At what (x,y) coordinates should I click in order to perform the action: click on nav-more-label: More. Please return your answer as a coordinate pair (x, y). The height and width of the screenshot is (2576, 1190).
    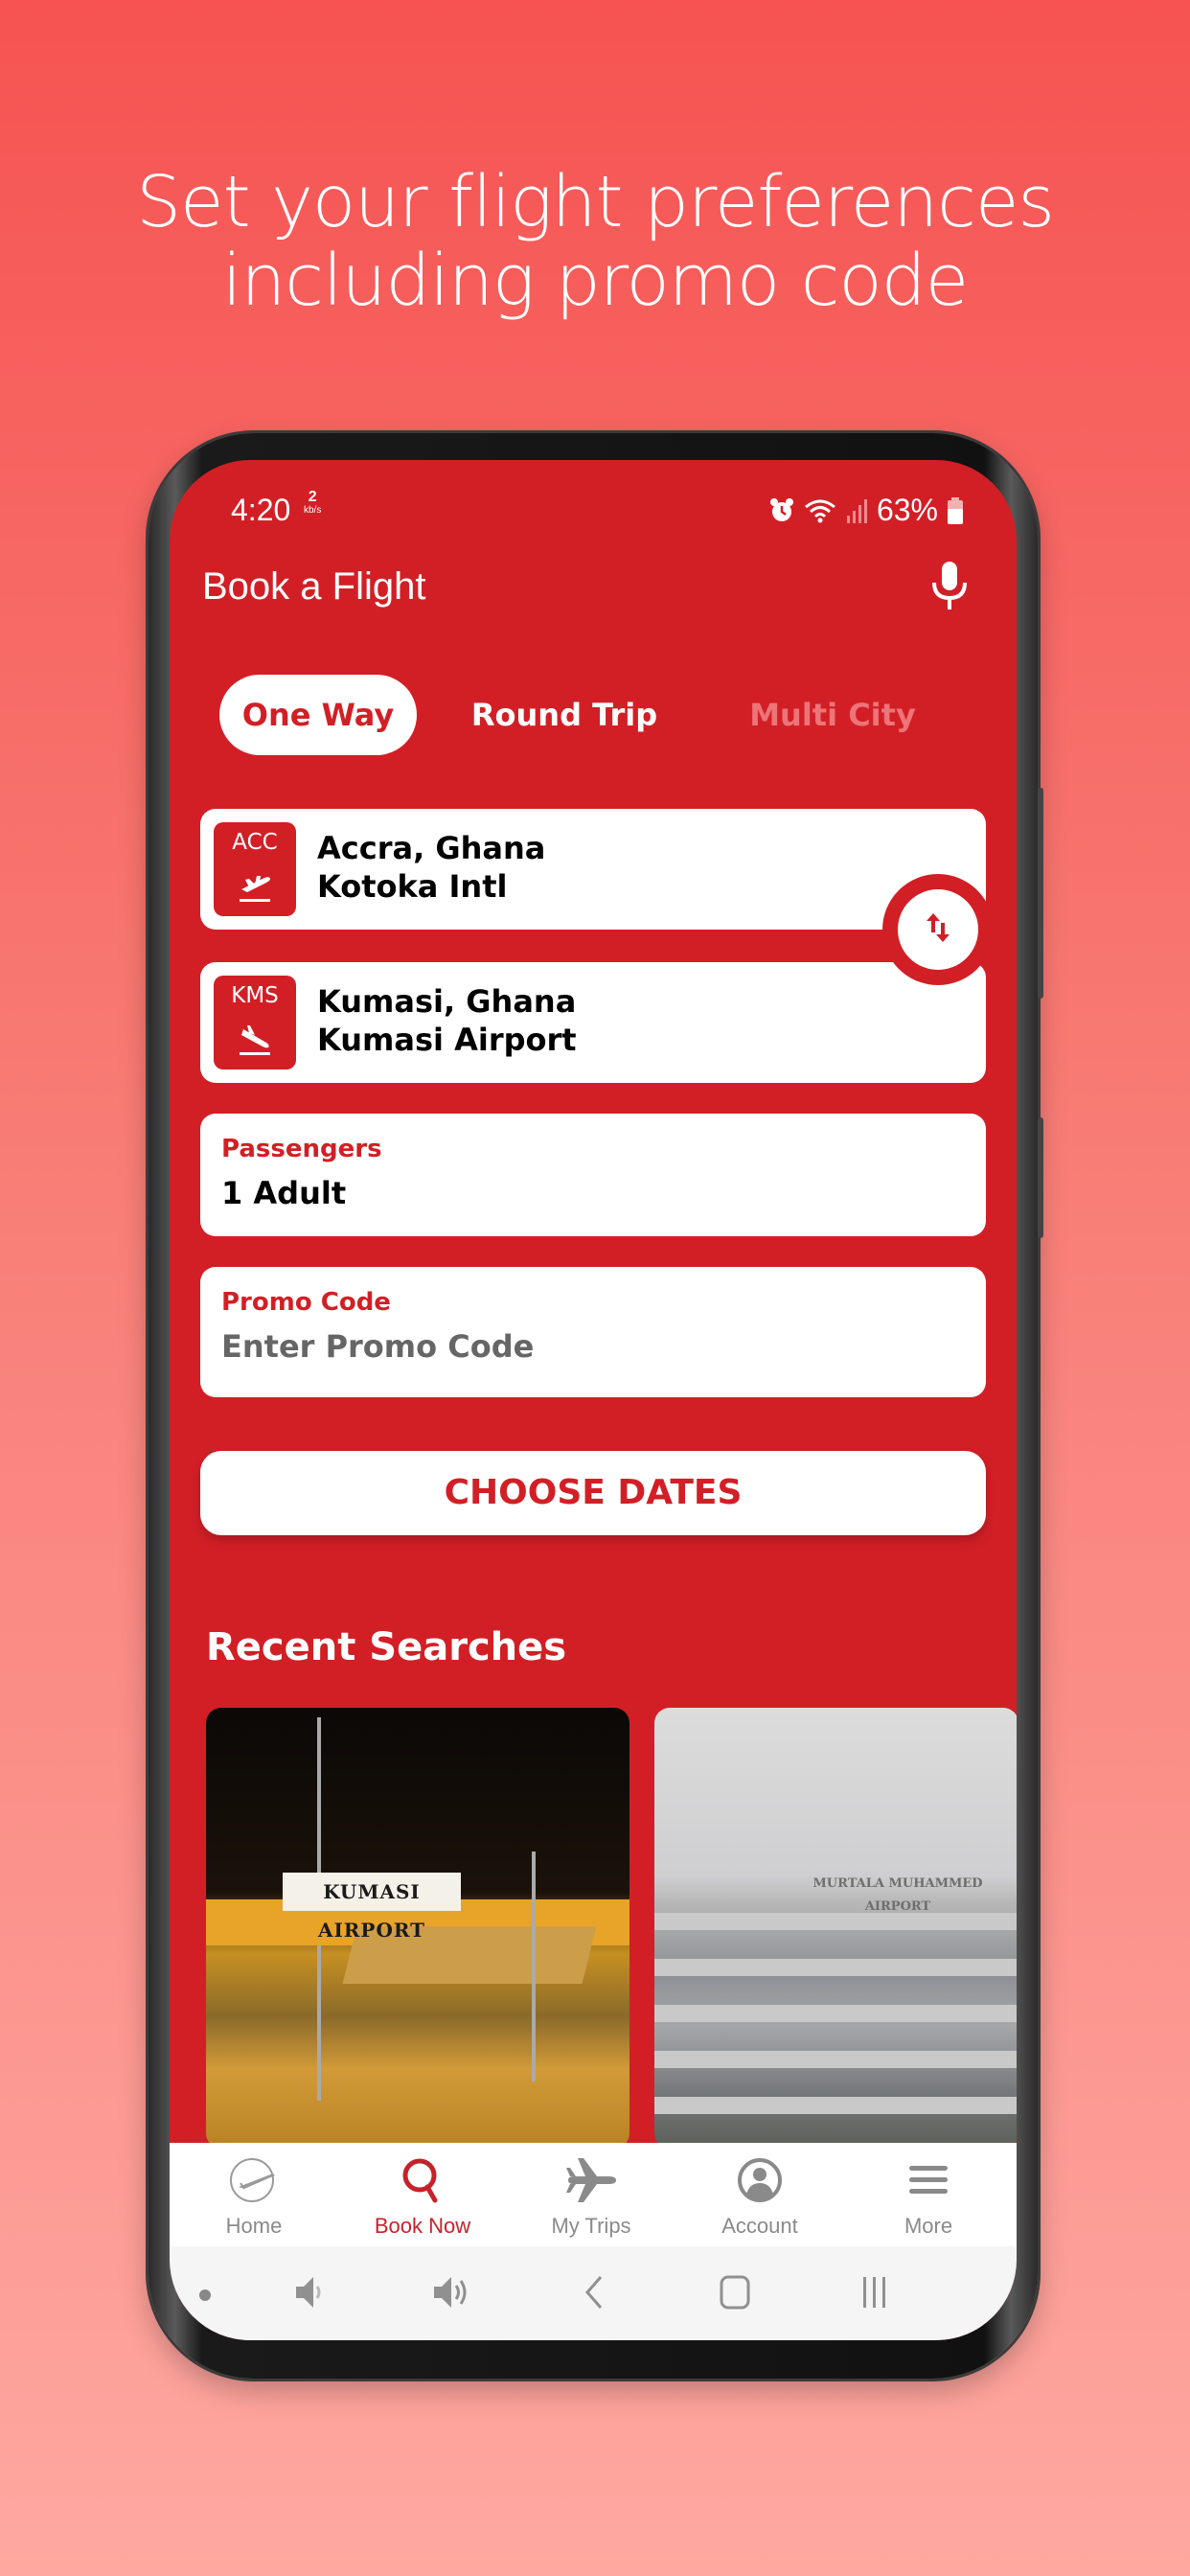
    Looking at the image, I should click on (929, 2226).